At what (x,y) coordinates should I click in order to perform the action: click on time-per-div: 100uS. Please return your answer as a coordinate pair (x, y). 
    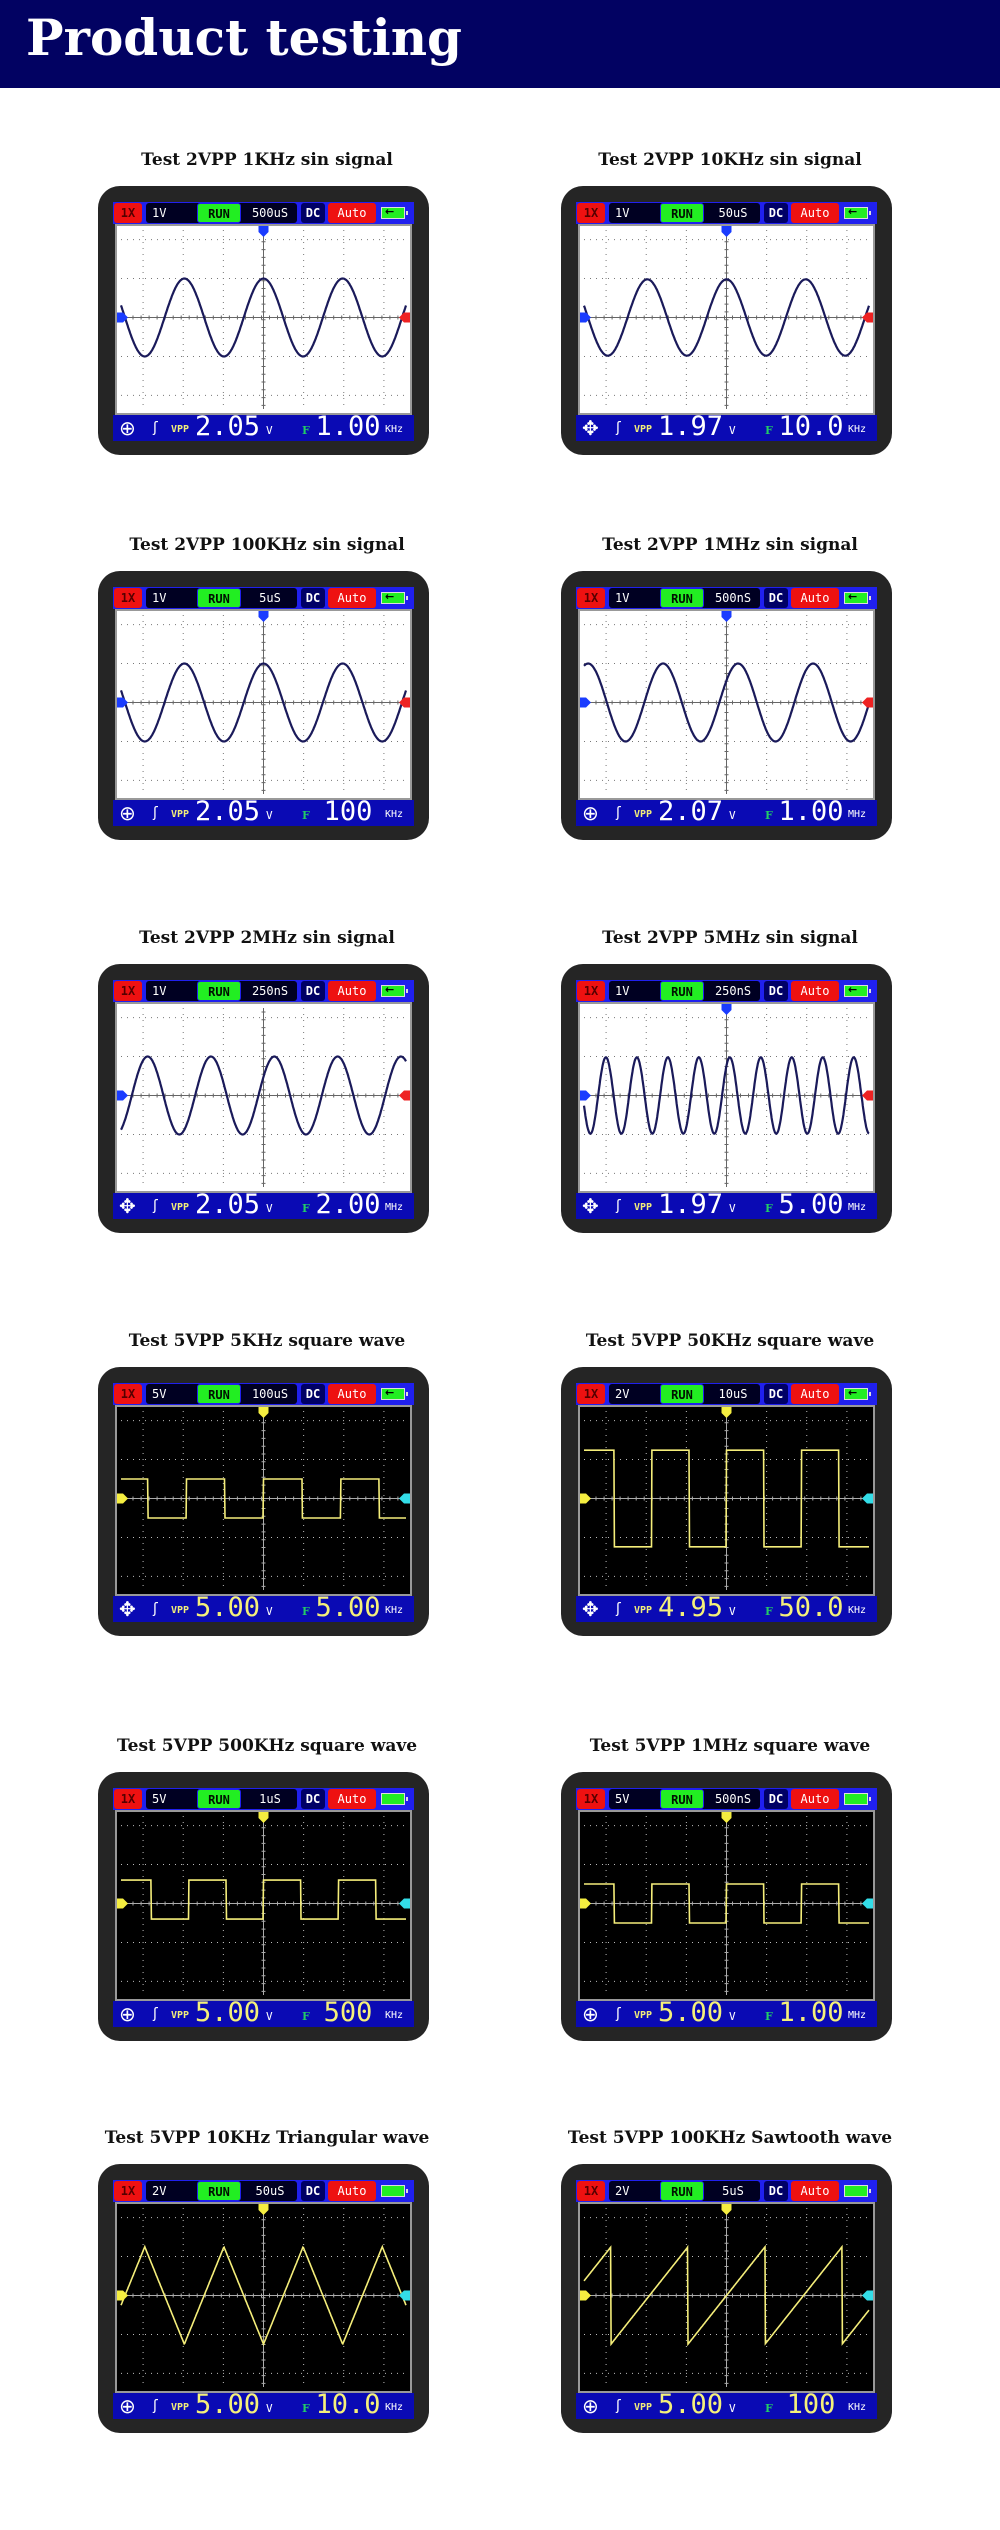
    Looking at the image, I should click on (270, 1394).